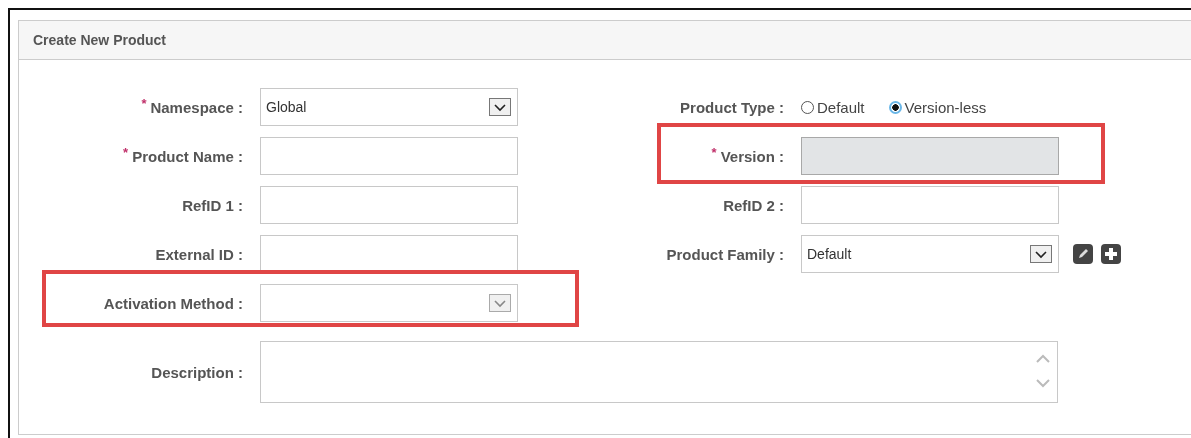  What do you see at coordinates (937, 107) in the screenshot?
I see `radio-option: Version-less` at bounding box center [937, 107].